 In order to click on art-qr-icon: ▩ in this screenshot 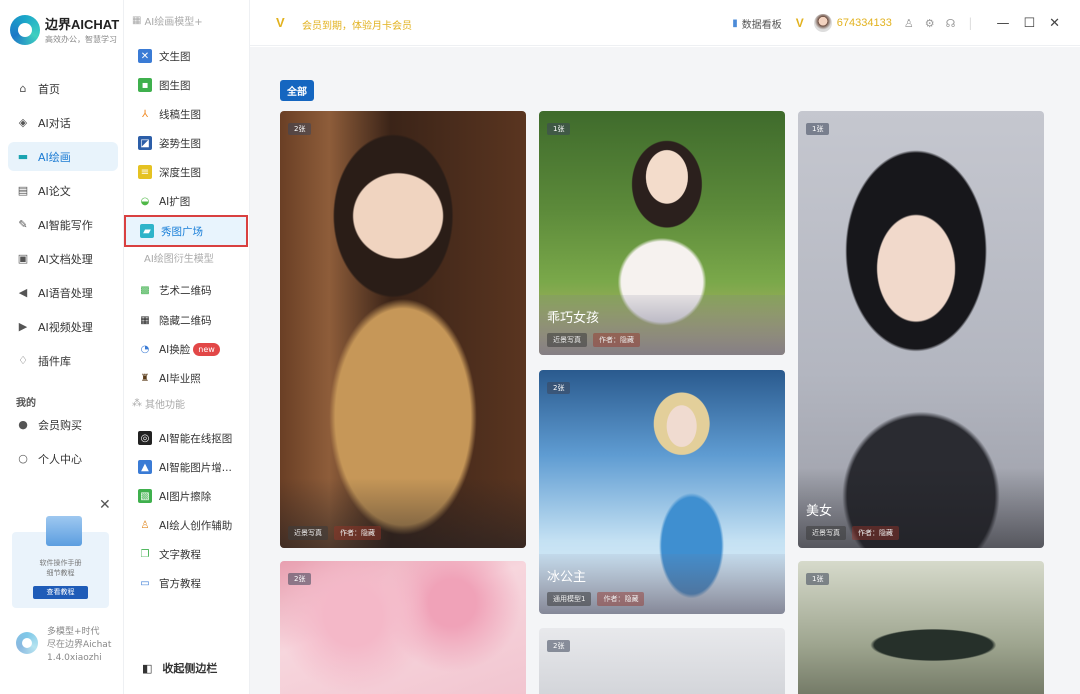, I will do `click(145, 290)`.